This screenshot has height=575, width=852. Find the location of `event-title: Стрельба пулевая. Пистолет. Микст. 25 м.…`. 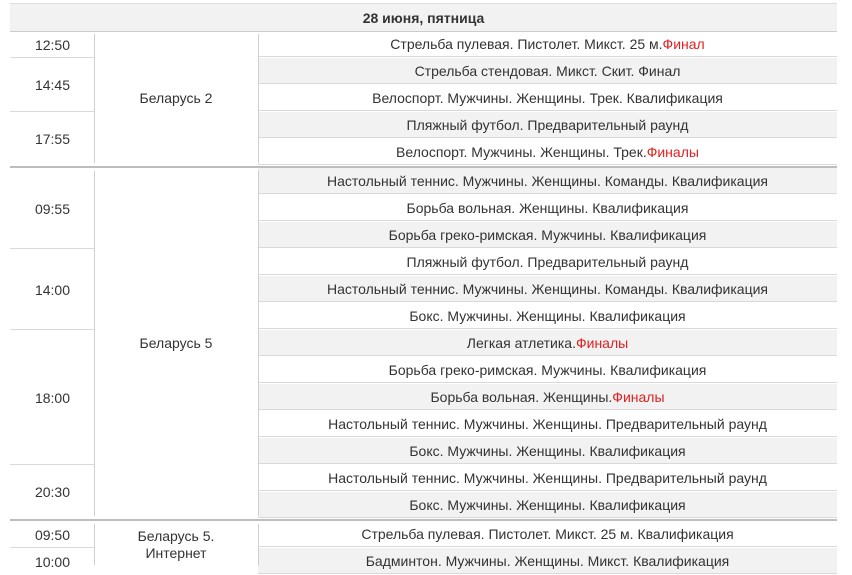

event-title: Стрельба пулевая. Пистолет. Микст. 25 м.… is located at coordinates (547, 533).